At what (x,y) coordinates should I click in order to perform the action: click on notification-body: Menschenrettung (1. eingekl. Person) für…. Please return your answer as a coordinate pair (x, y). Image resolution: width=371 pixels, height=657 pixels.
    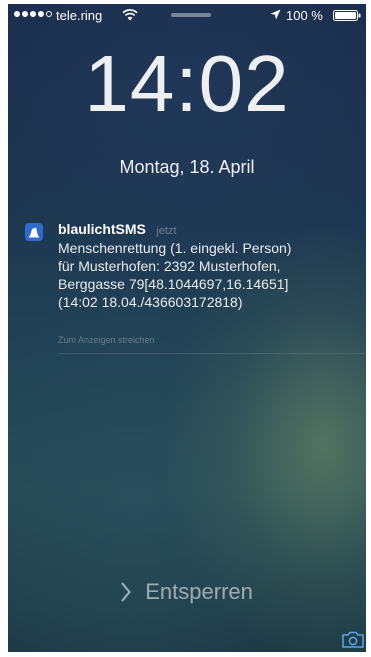
    Looking at the image, I should click on (211, 275).